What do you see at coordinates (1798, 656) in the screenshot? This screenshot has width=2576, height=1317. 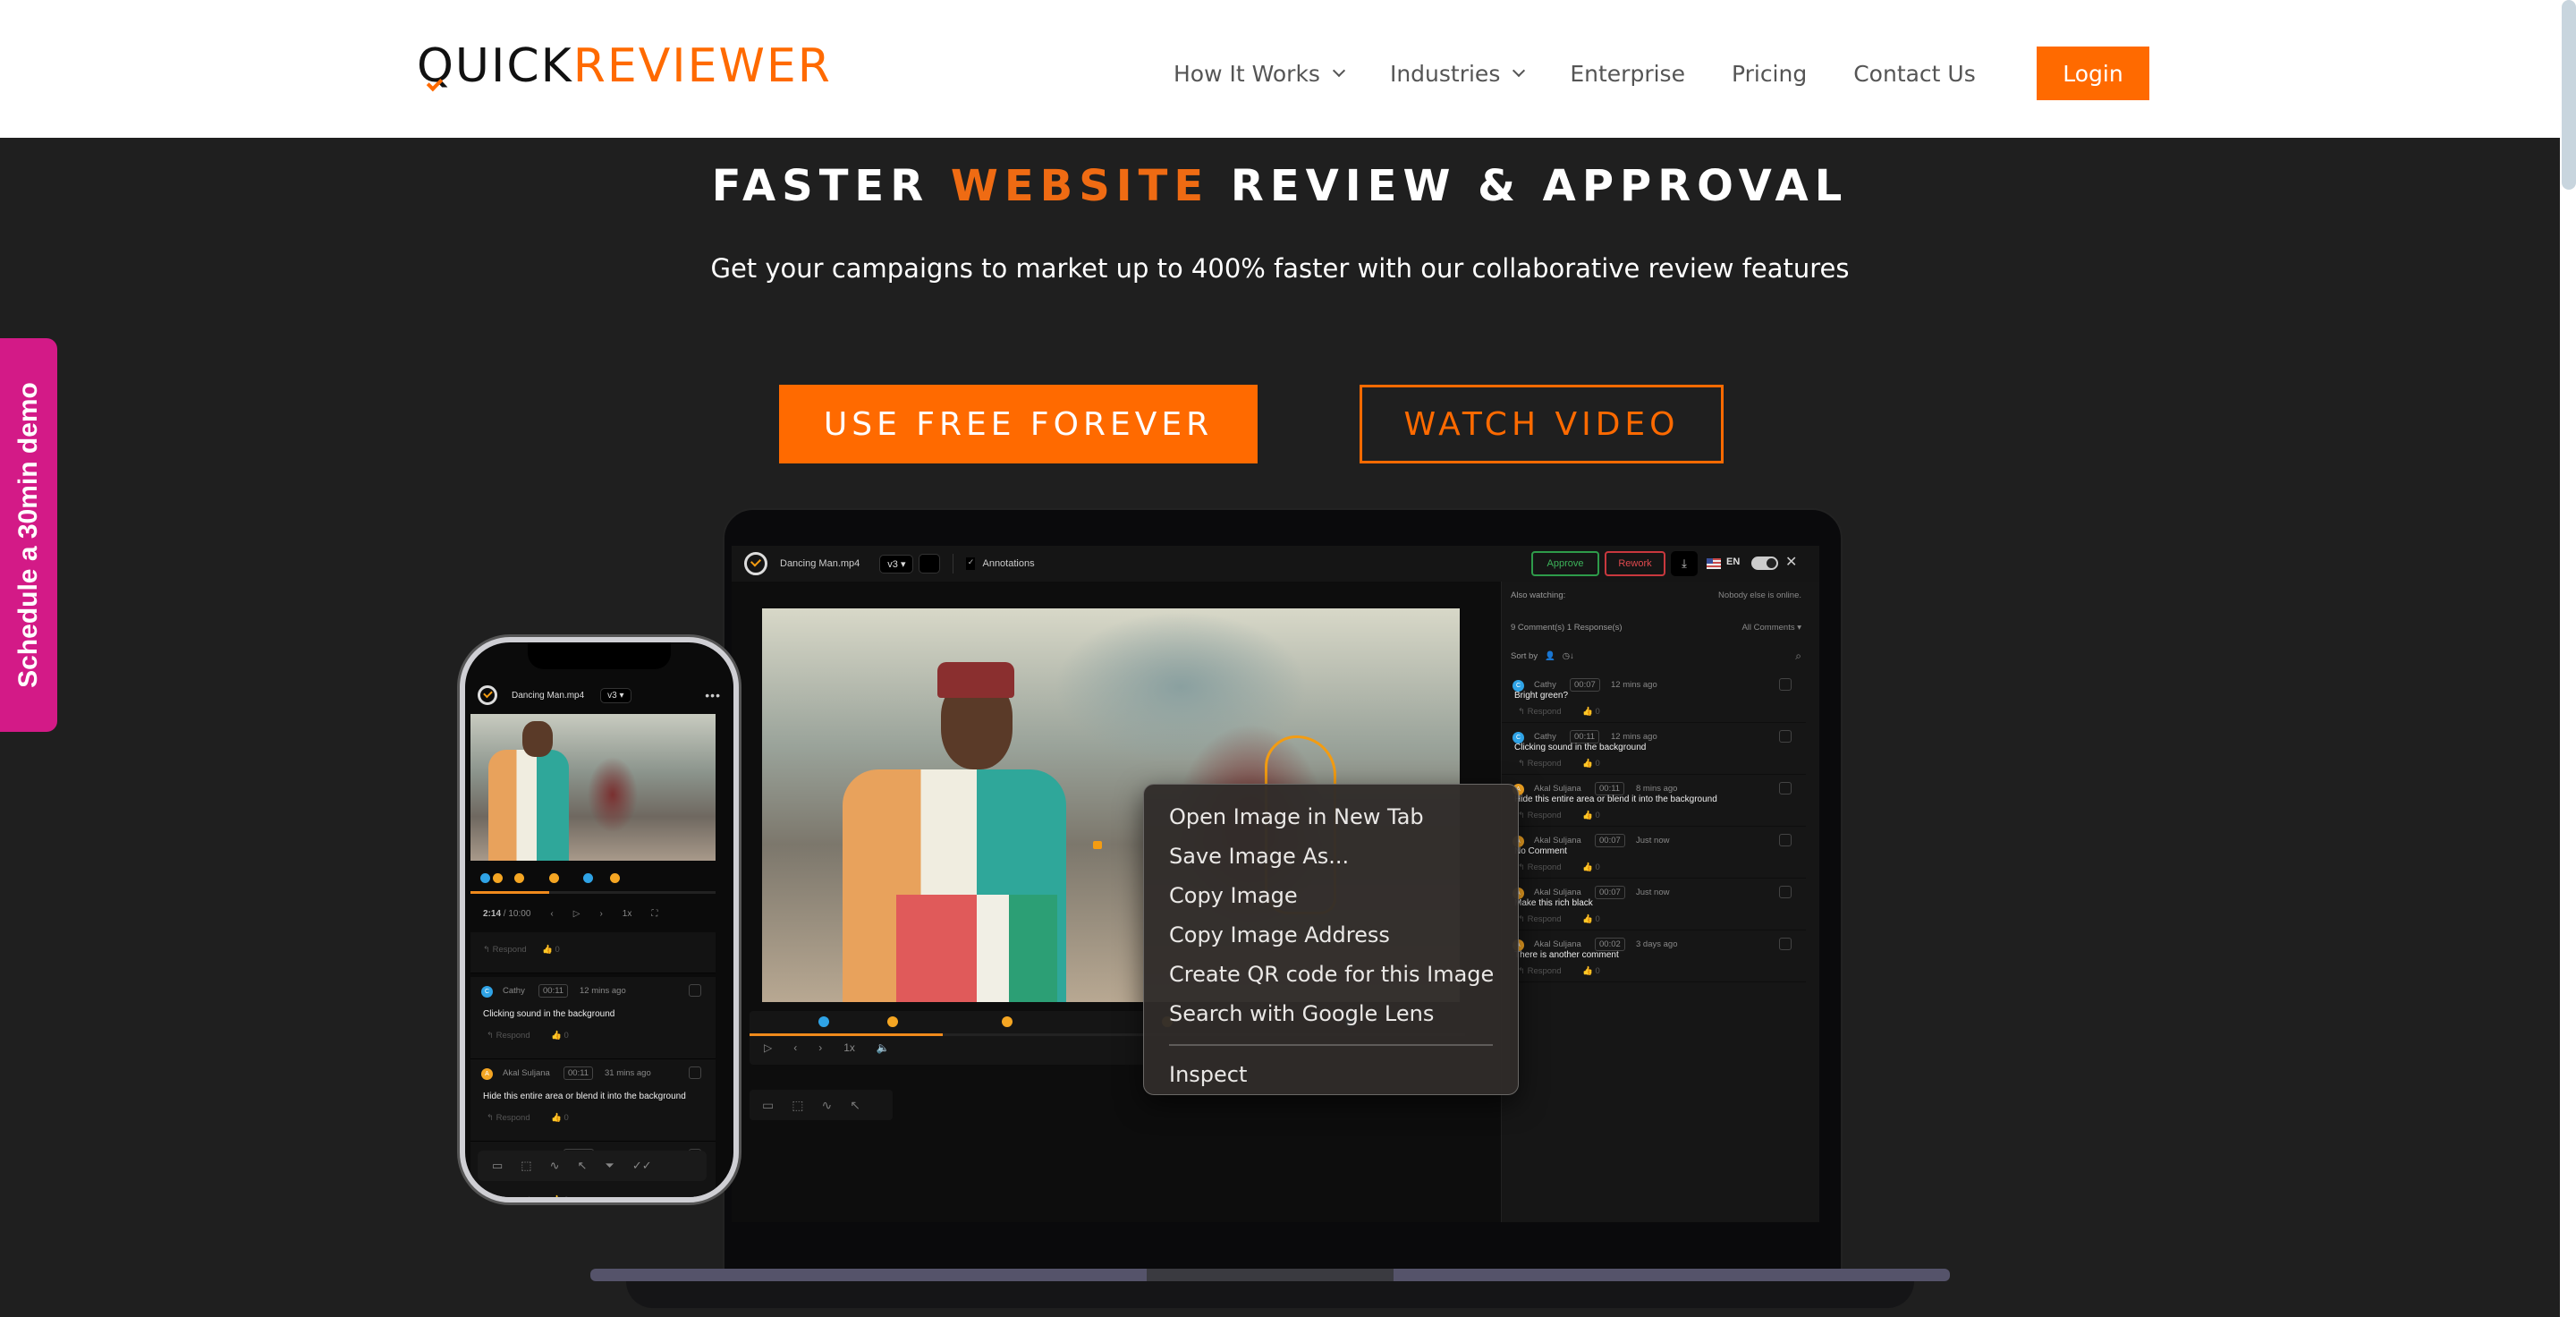 I see `search-icon: ⌕` at bounding box center [1798, 656].